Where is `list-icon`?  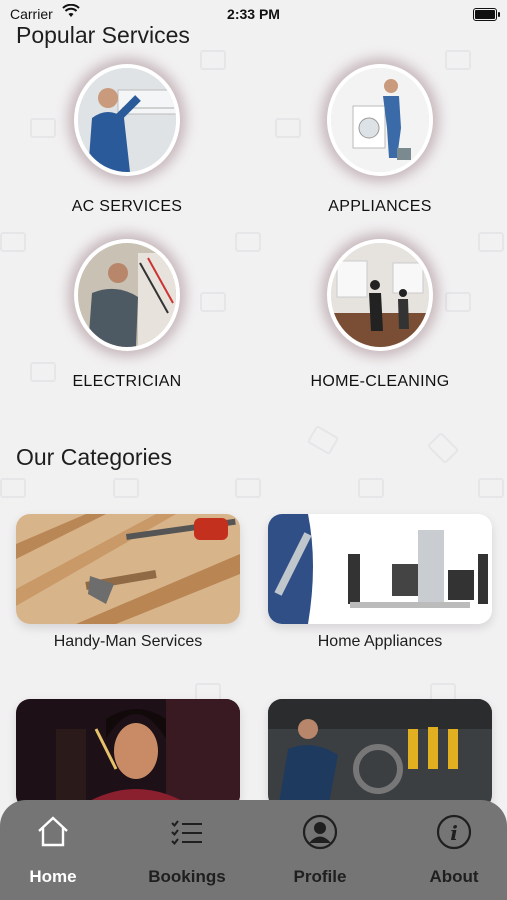
list-icon is located at coordinates (187, 832).